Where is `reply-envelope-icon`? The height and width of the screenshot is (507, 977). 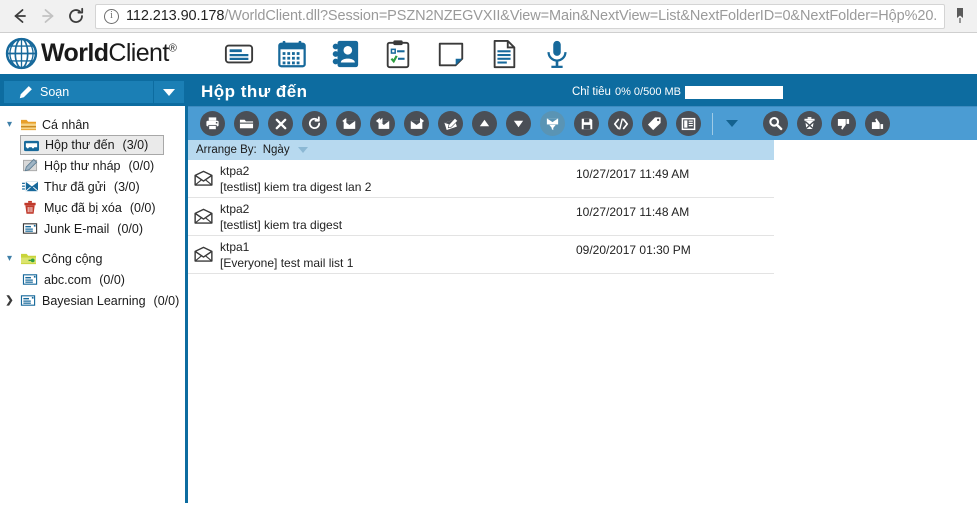
reply-envelope-icon is located at coordinates (348, 123).